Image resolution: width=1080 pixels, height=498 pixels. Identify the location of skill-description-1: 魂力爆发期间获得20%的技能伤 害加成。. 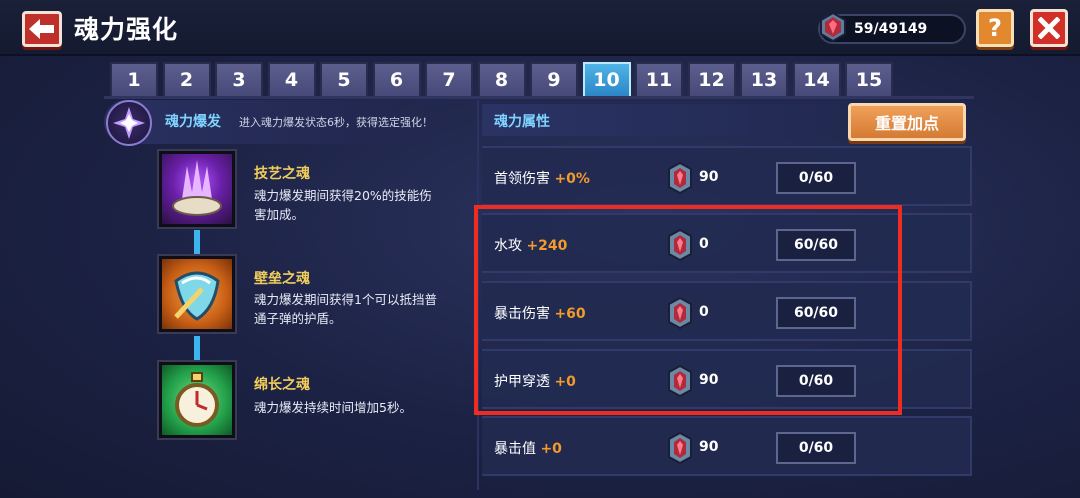
(366, 205).